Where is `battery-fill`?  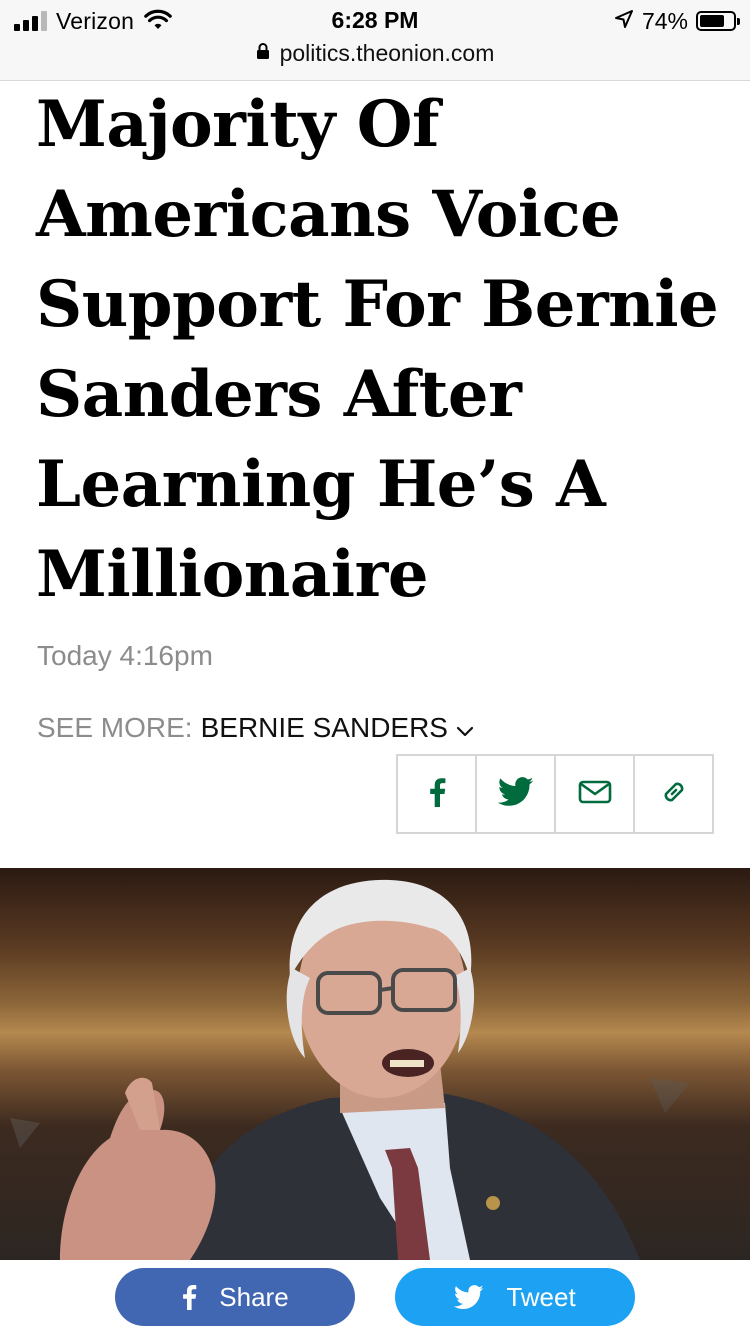 battery-fill is located at coordinates (712, 21).